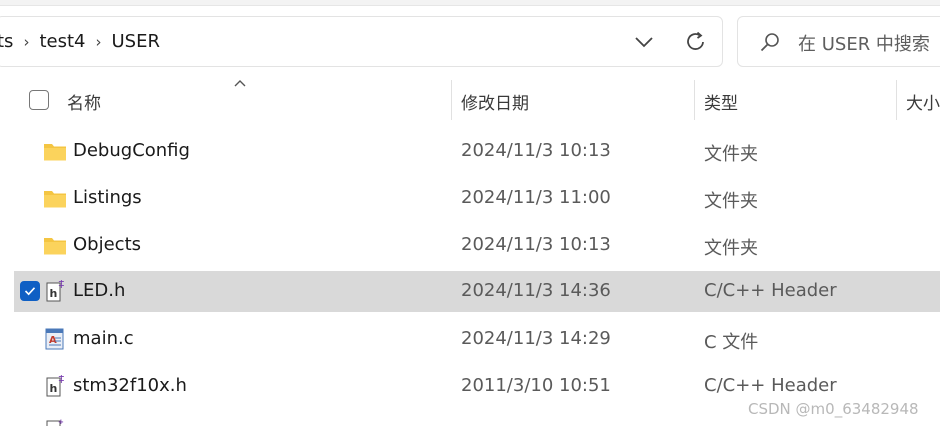 The width and height of the screenshot is (940, 426). What do you see at coordinates (130, 385) in the screenshot?
I see `file-name: stm32f10x.h` at bounding box center [130, 385].